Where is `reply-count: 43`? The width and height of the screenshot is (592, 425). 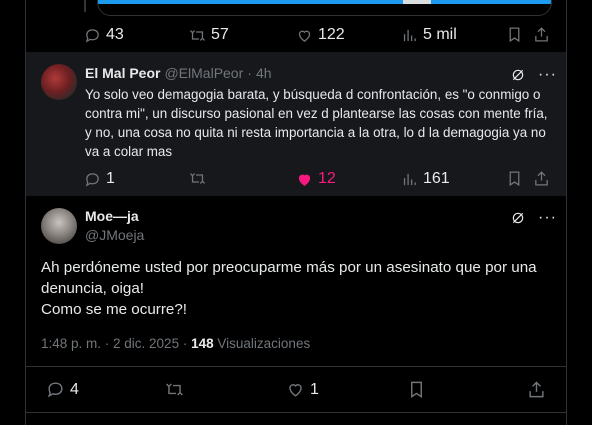
reply-count: 43 is located at coordinates (115, 34).